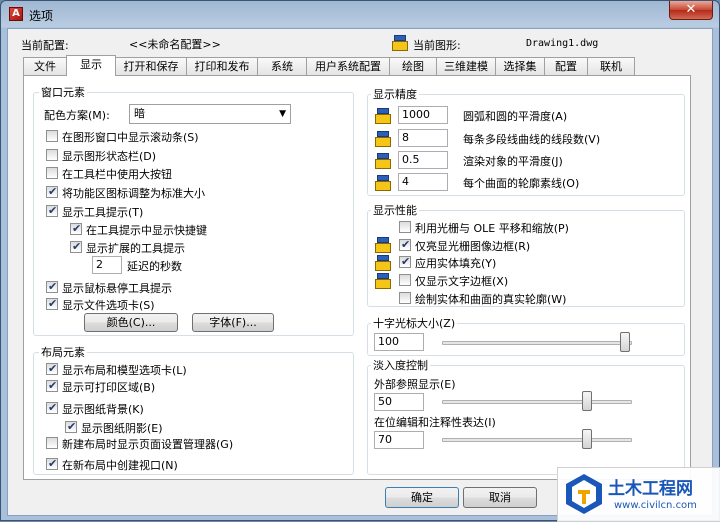  Describe the element at coordinates (400, 43) in the screenshot. I see `drawing-icon` at that location.